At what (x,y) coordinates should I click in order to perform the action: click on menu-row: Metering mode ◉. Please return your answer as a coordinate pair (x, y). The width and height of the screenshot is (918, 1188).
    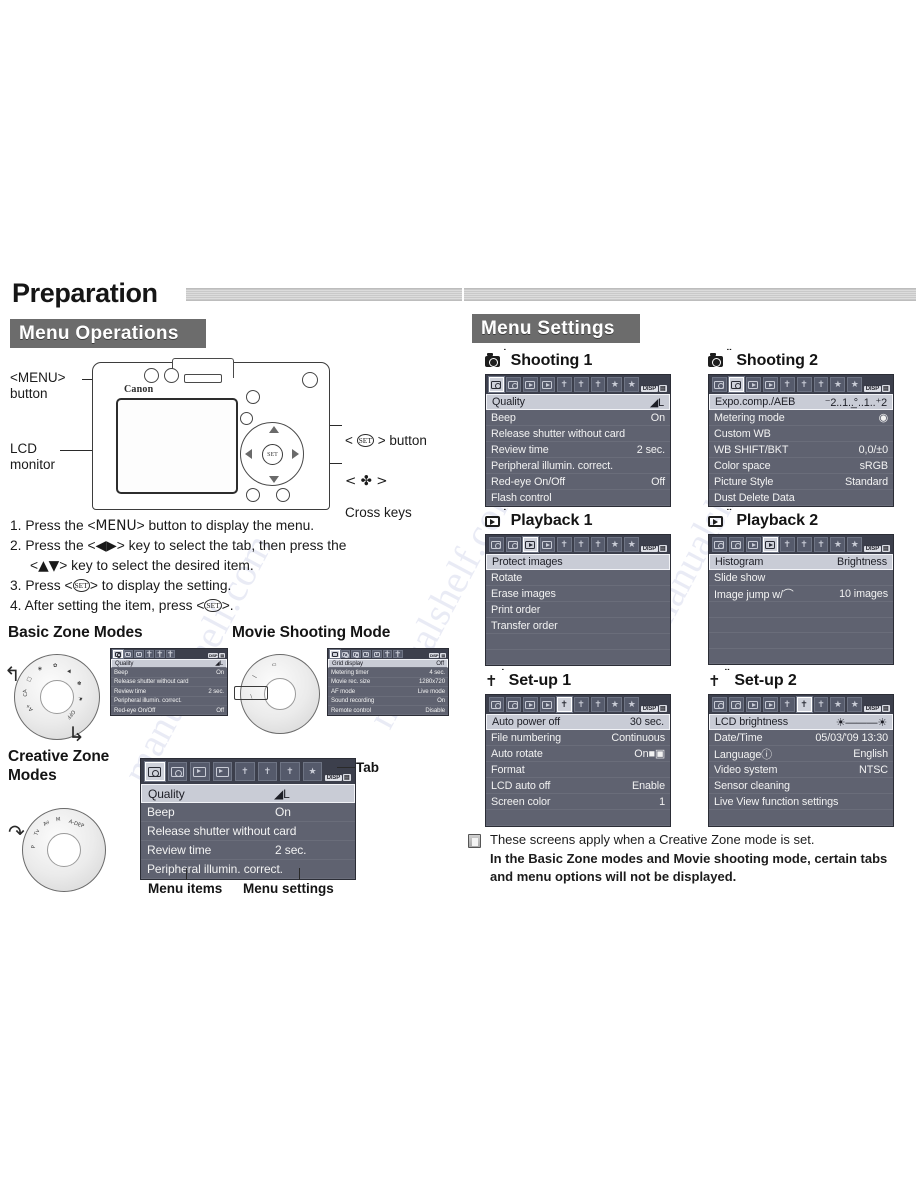
    Looking at the image, I should click on (801, 418).